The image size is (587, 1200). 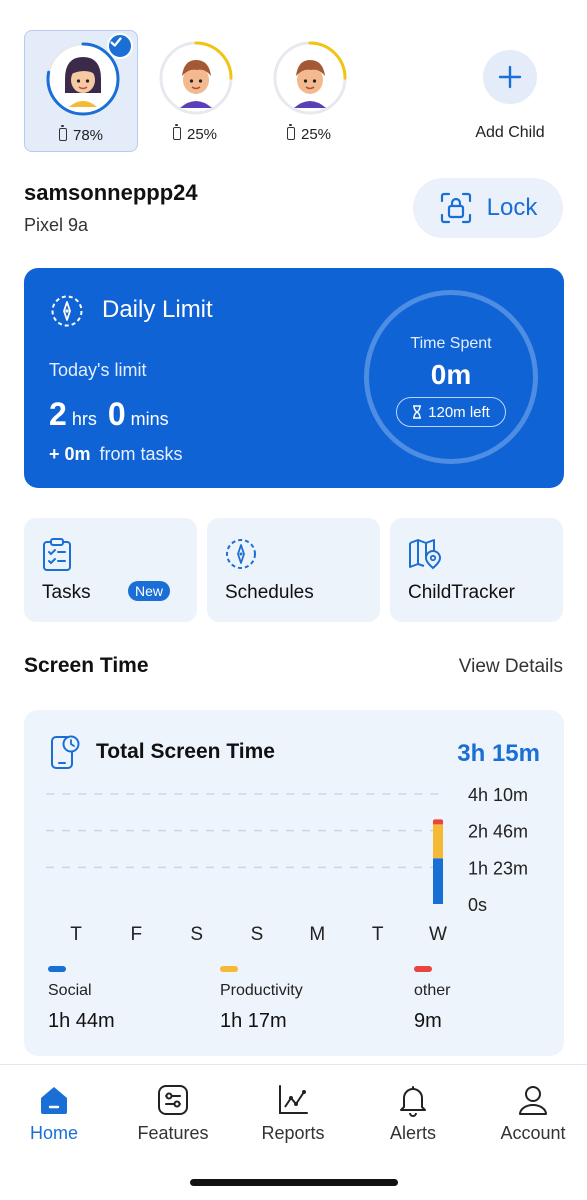 What do you see at coordinates (432, 999) in the screenshot?
I see `legend-other: other 9m` at bounding box center [432, 999].